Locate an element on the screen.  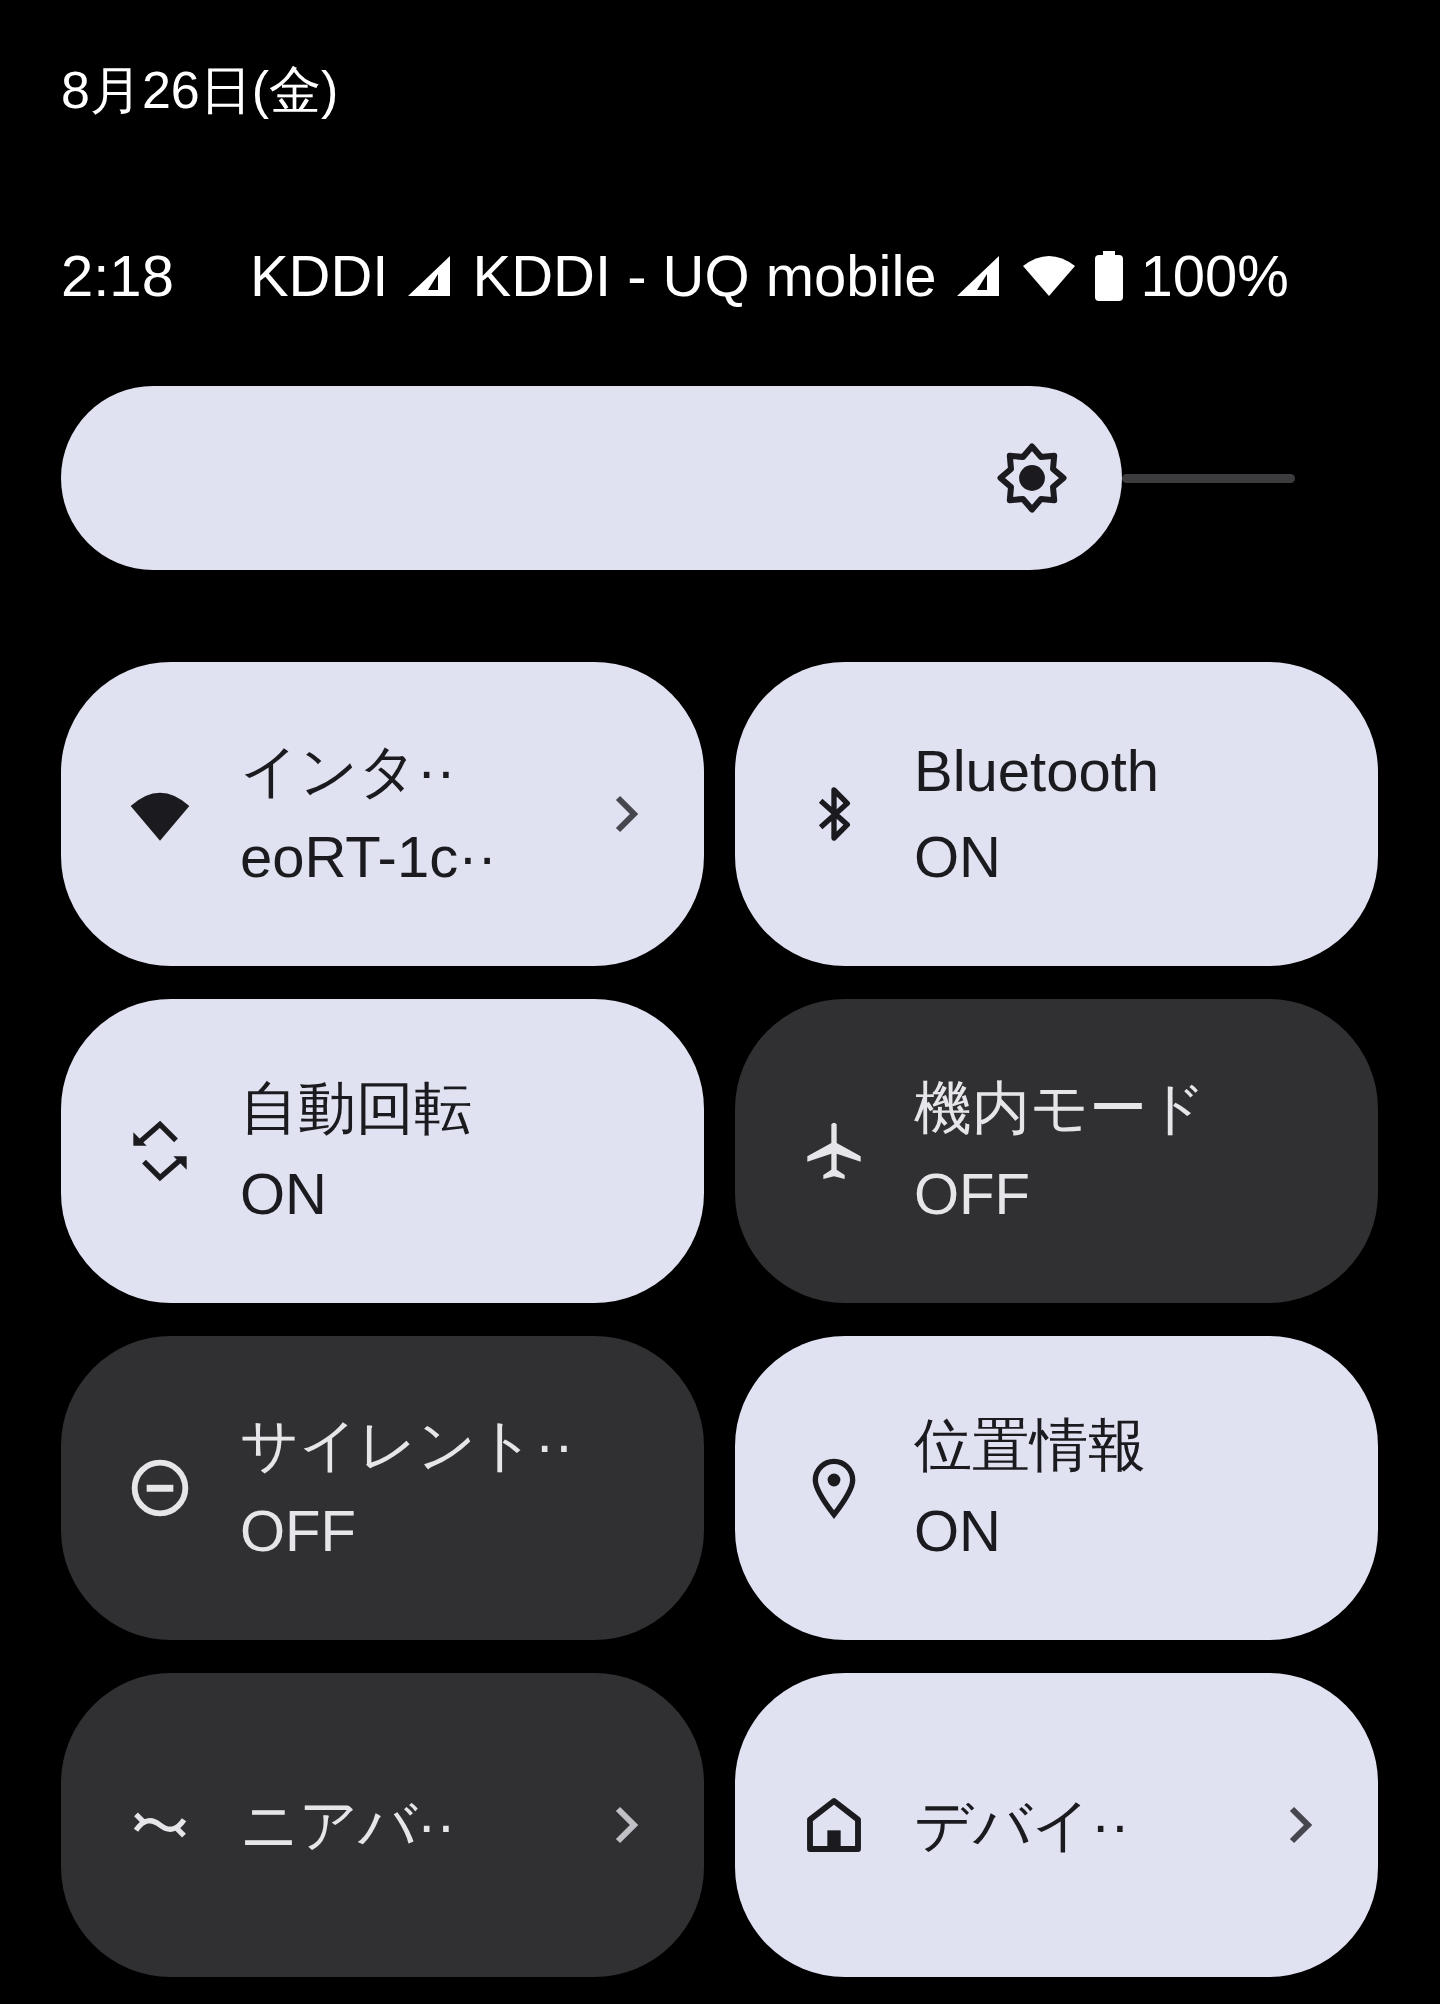
tile-title: インタ·· is located at coordinates (348, 771).